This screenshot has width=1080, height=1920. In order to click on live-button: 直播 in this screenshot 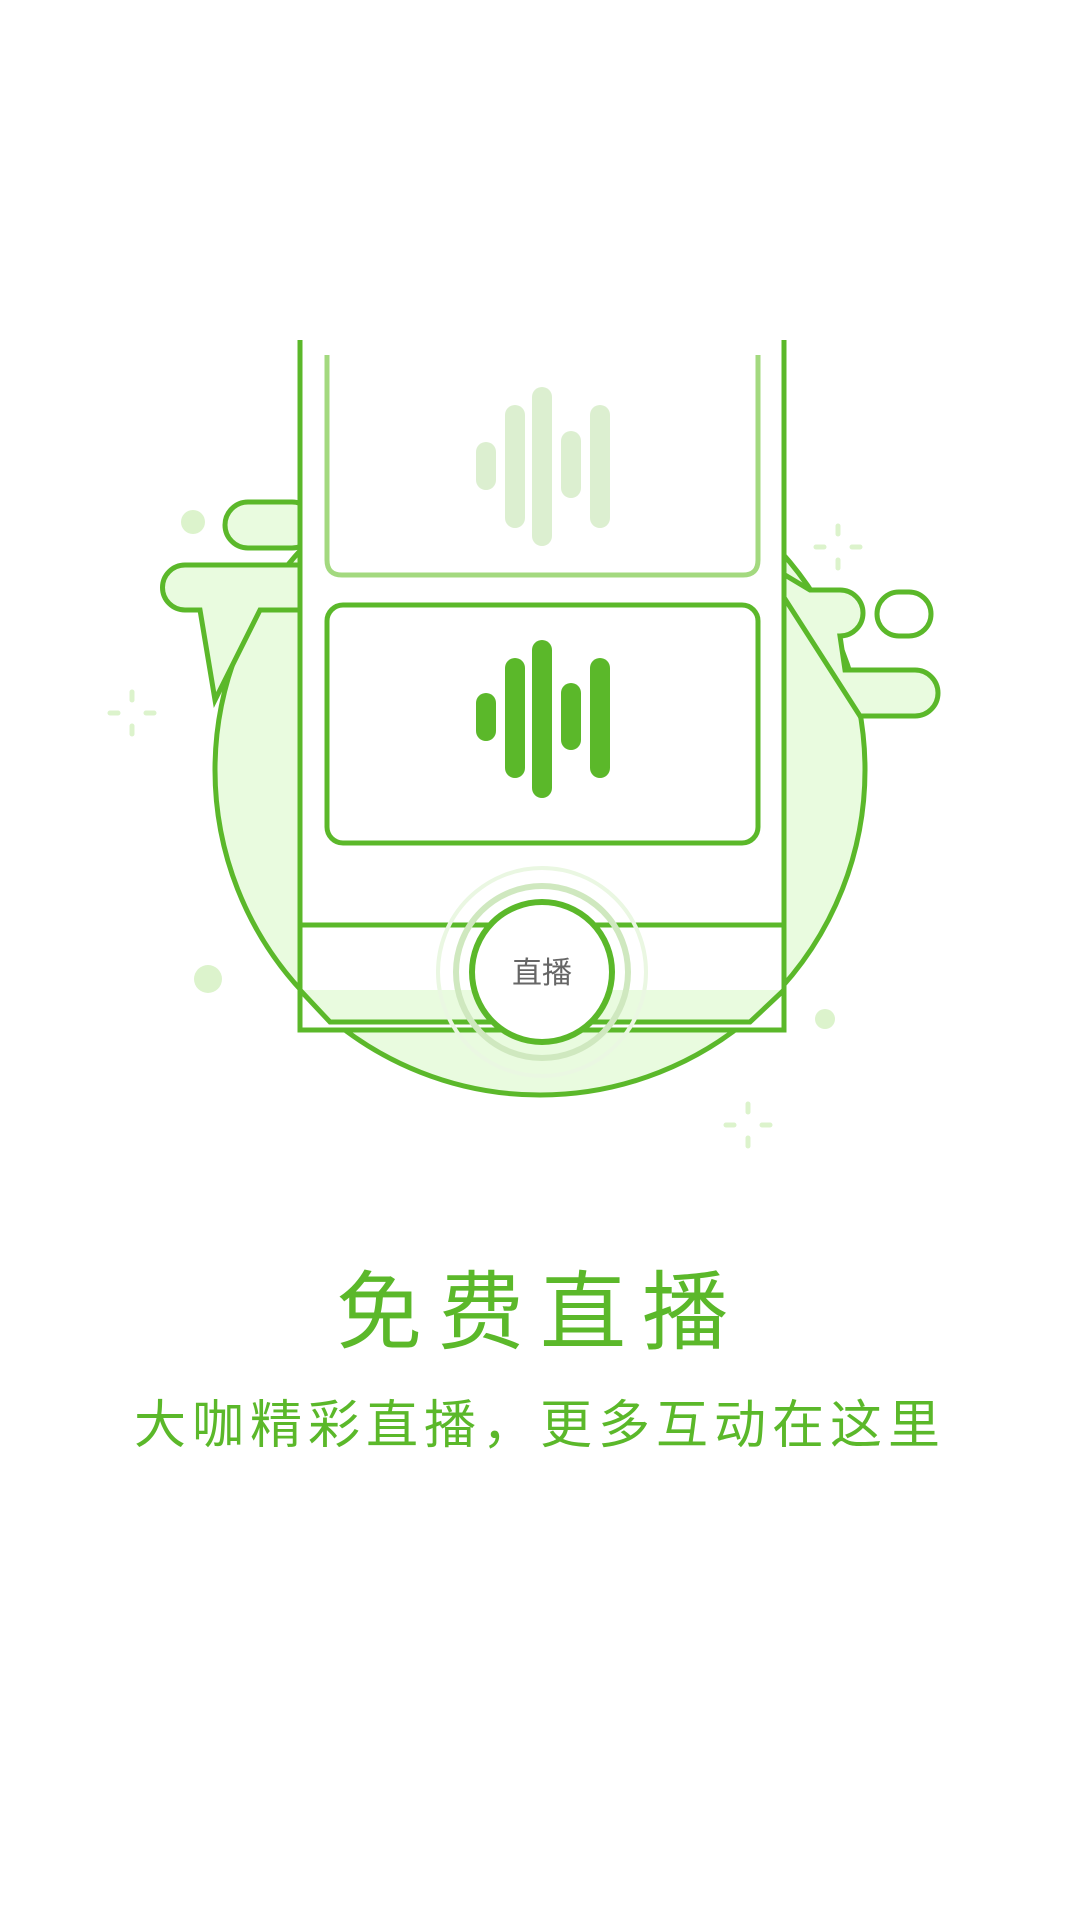, I will do `click(542, 972)`.